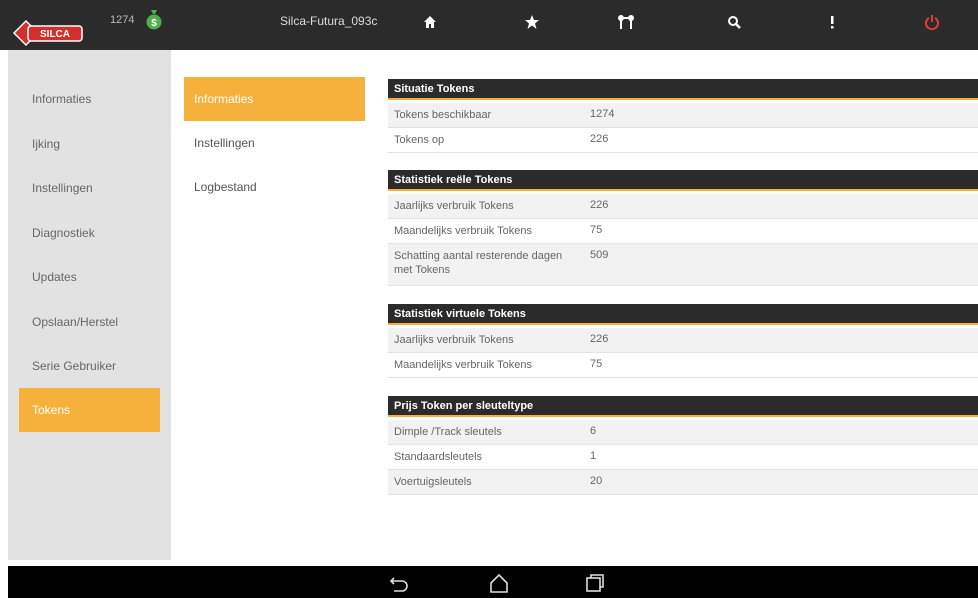 The width and height of the screenshot is (978, 598). I want to click on recents-icon, so click(595, 583).